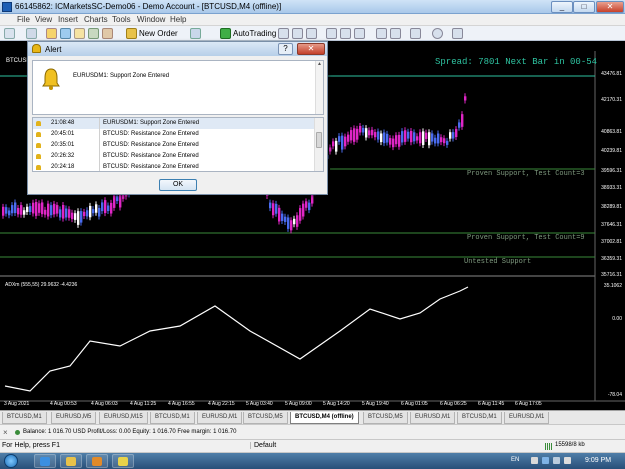 This screenshot has width=625, height=469. What do you see at coordinates (93, 33) in the screenshot?
I see `terminal-icon` at bounding box center [93, 33].